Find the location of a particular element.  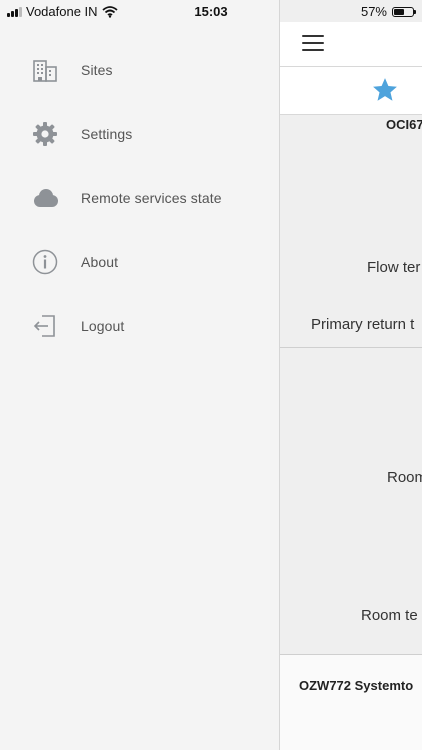

status-right: 57% is located at coordinates (388, 11).